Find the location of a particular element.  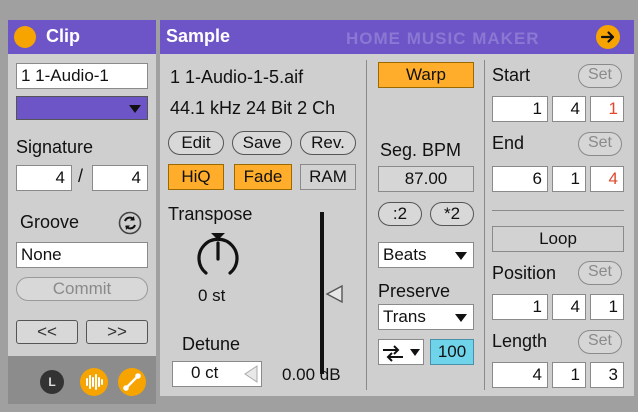

double-tempo-button: *2 is located at coordinates (452, 214).